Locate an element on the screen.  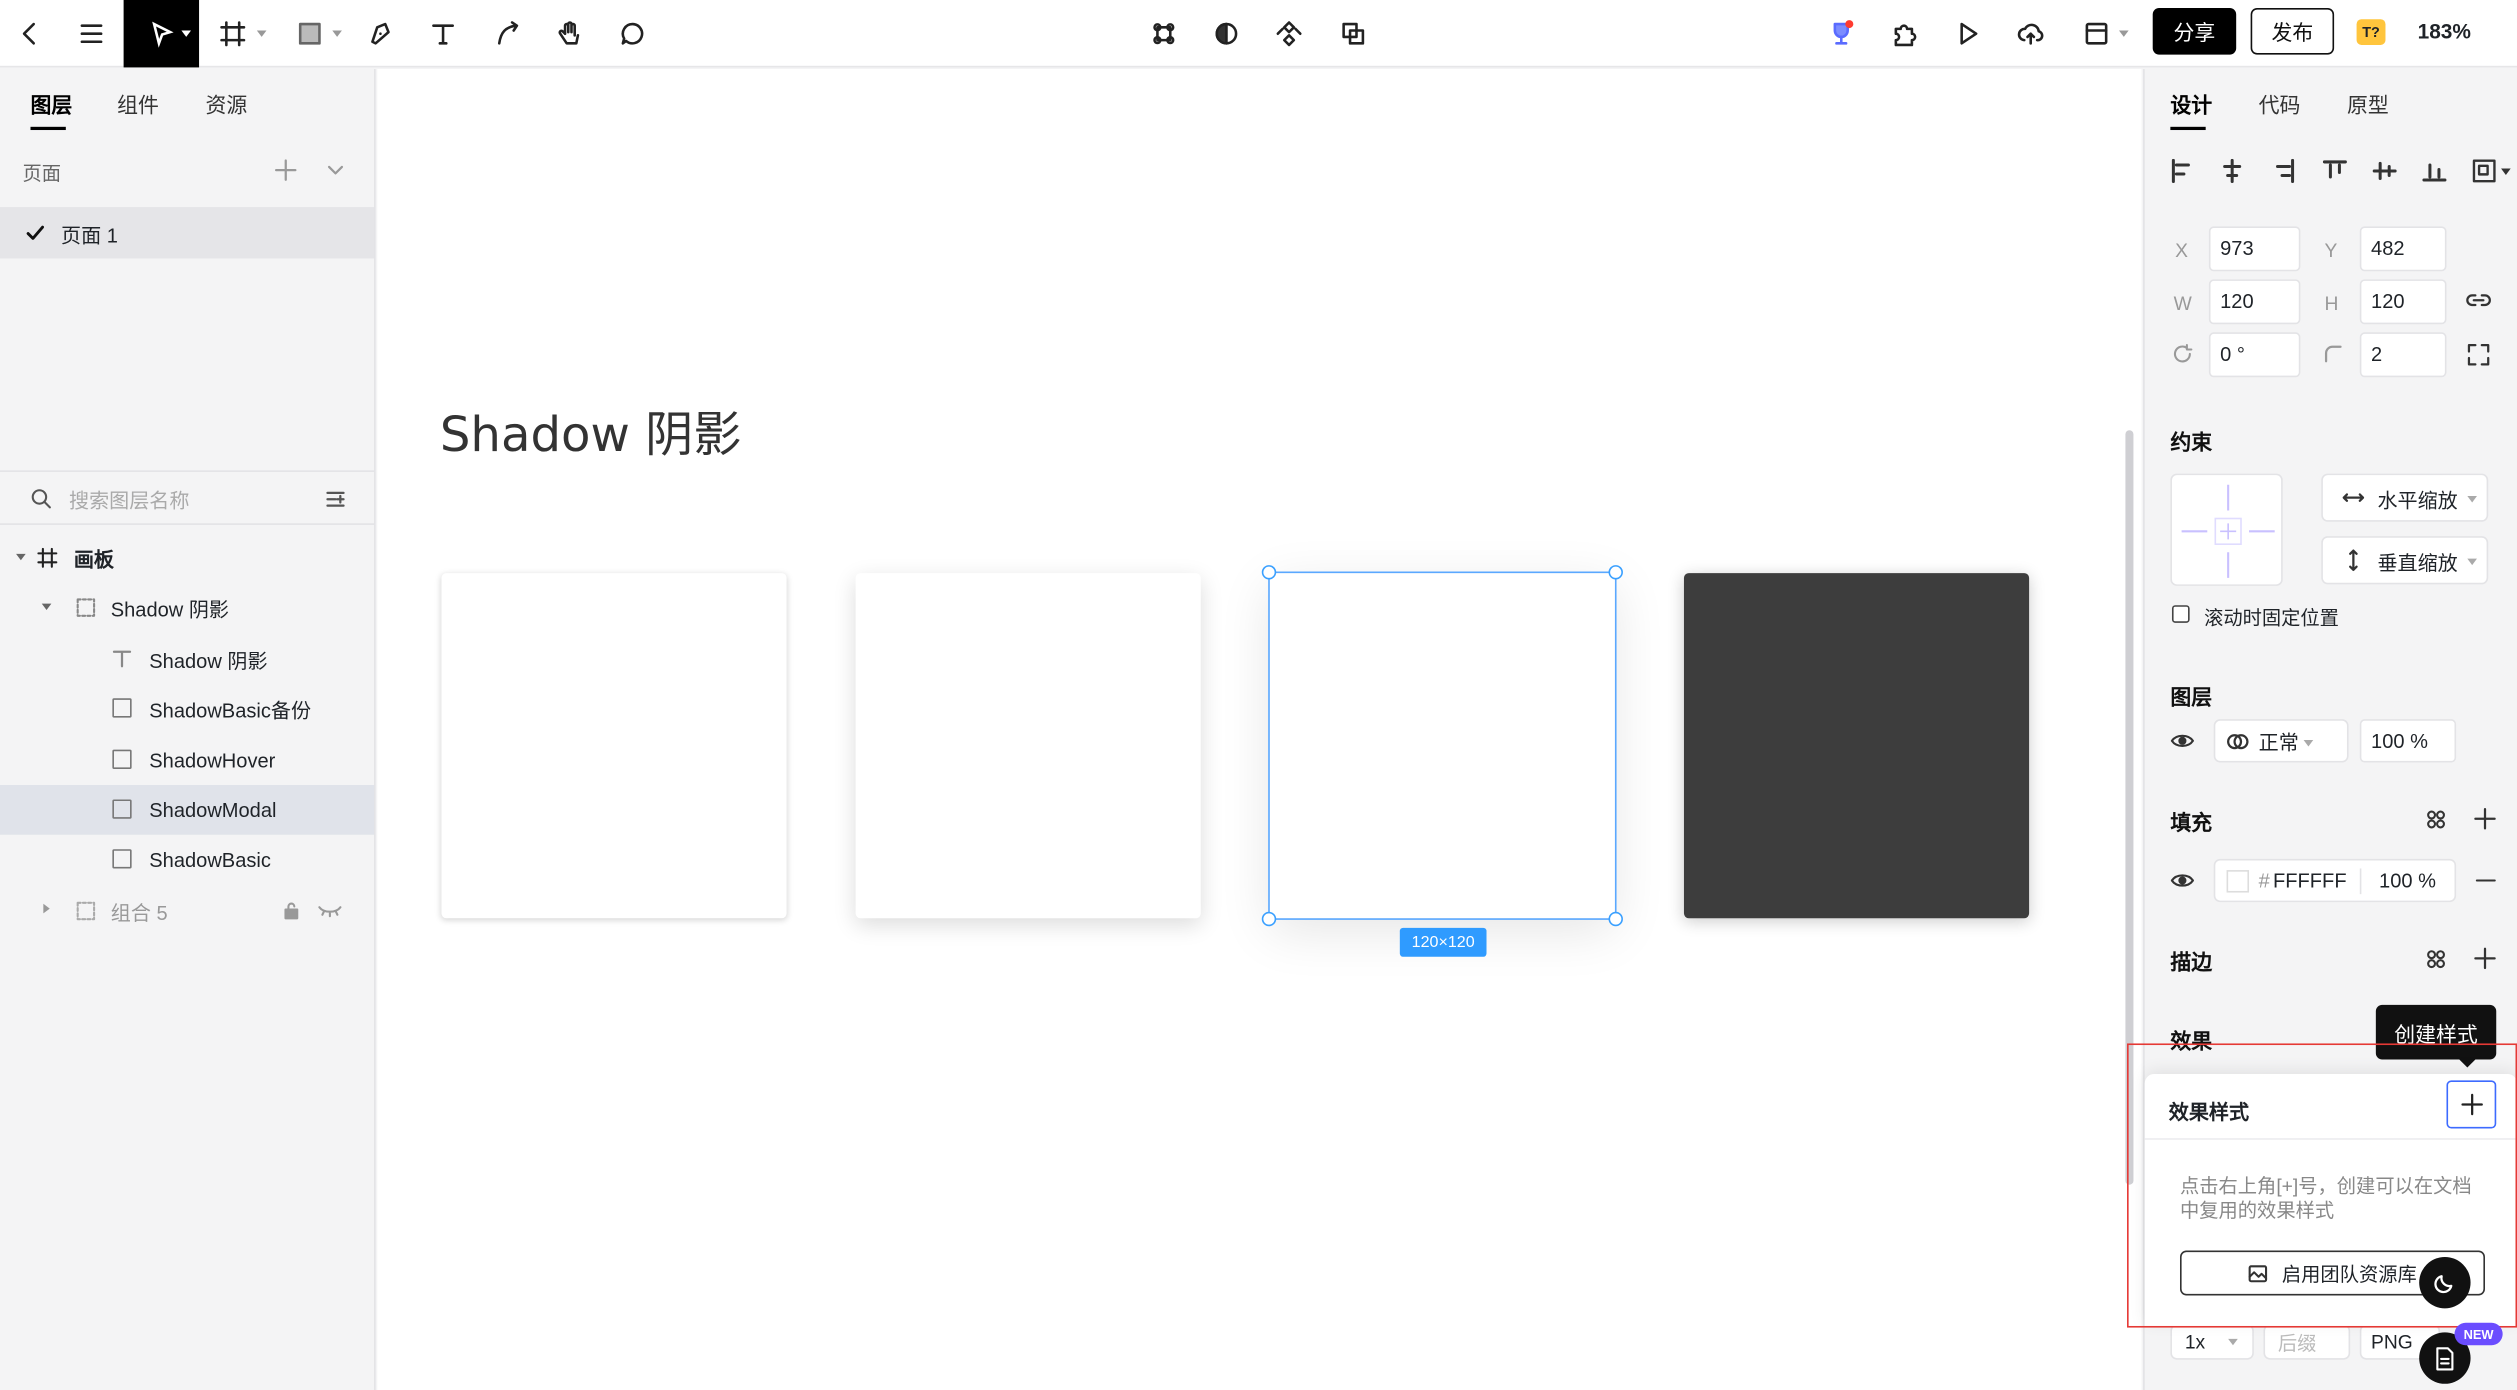
rectangle-tool-icon is located at coordinates (309, 33).